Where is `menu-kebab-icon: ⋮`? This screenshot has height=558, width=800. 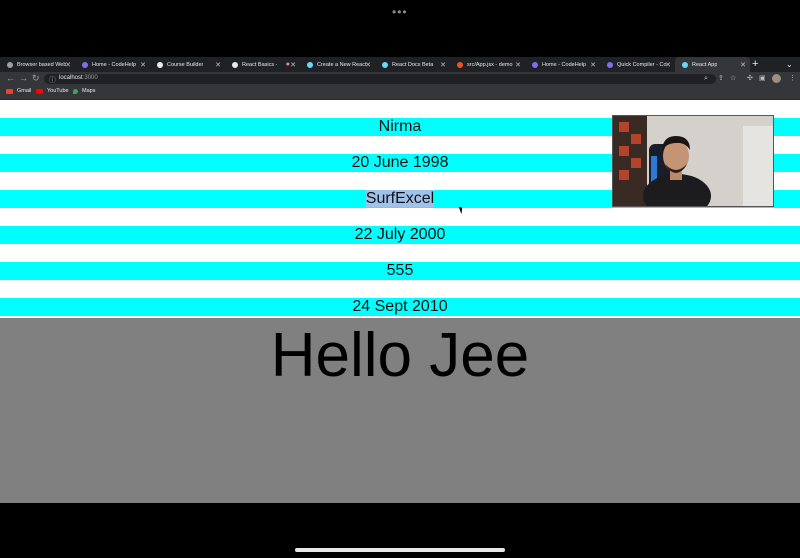
menu-kebab-icon: ⋮ is located at coordinates (792, 78).